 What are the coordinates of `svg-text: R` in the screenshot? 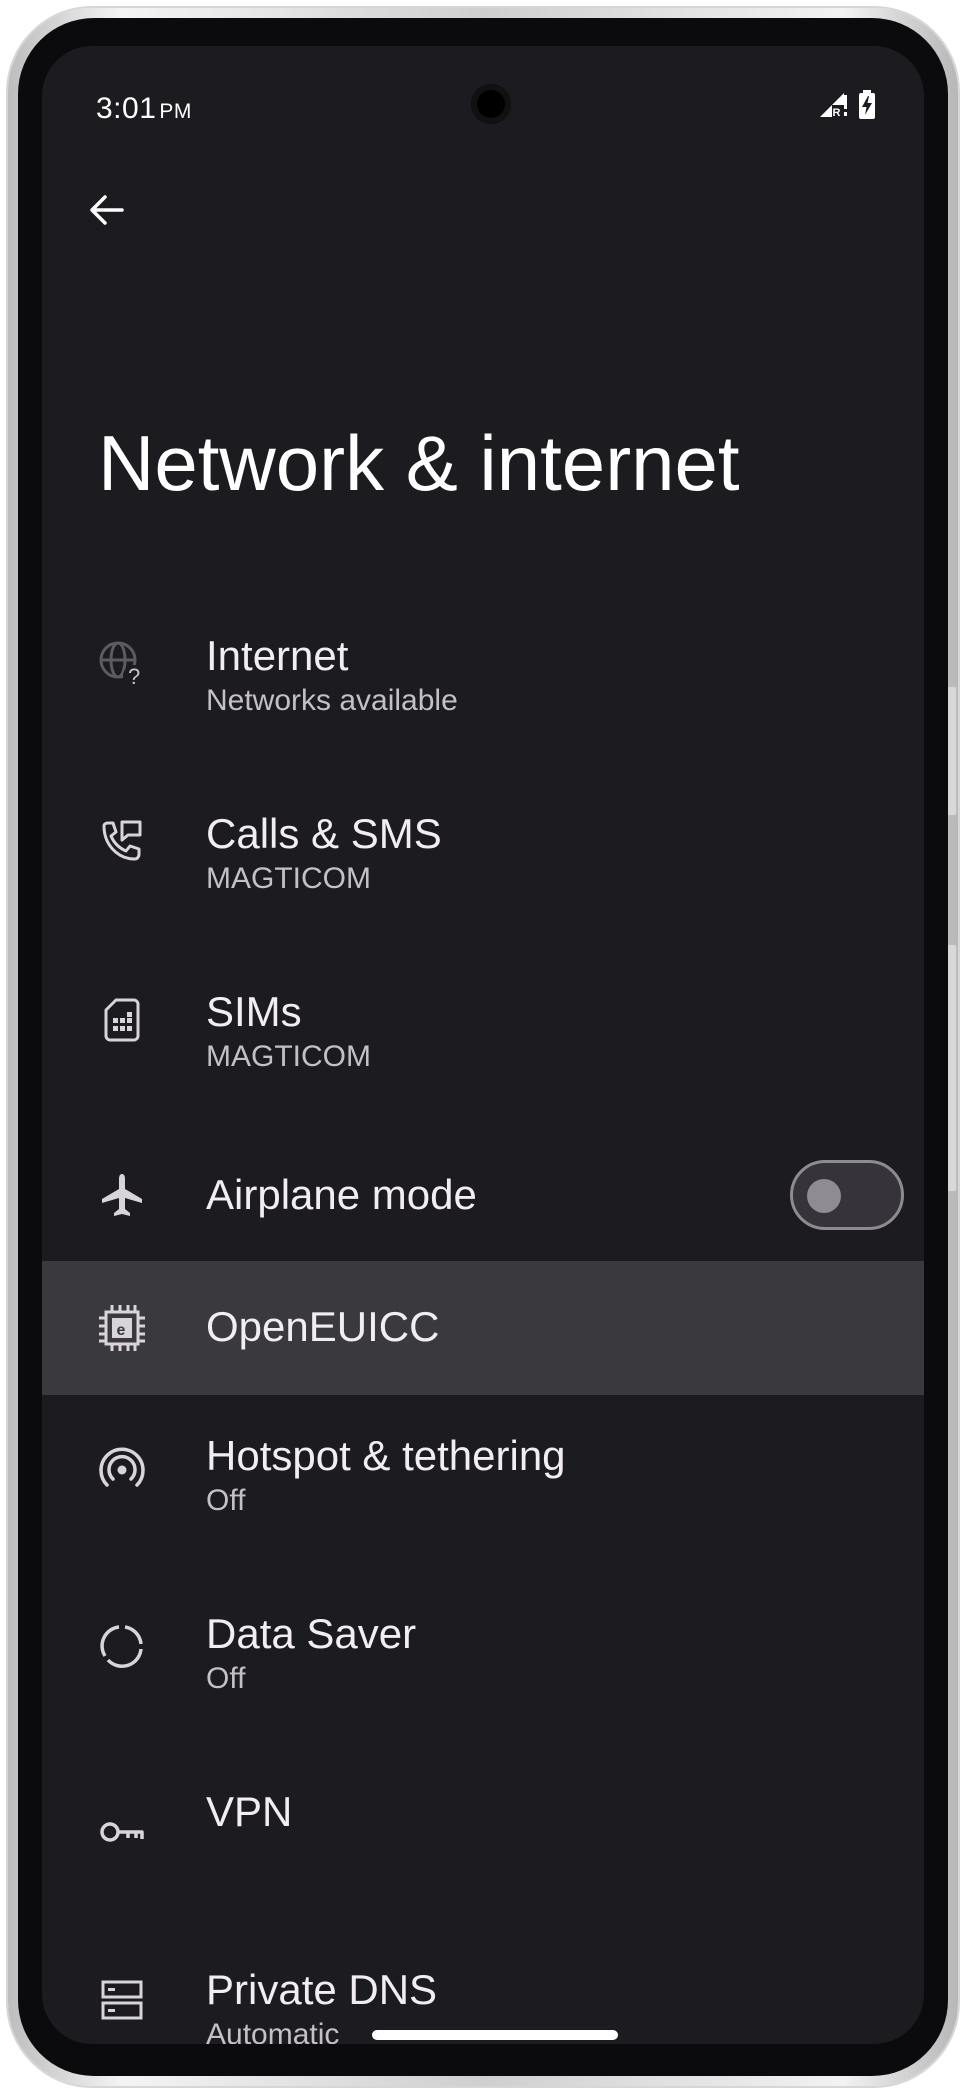 It's located at (837, 113).